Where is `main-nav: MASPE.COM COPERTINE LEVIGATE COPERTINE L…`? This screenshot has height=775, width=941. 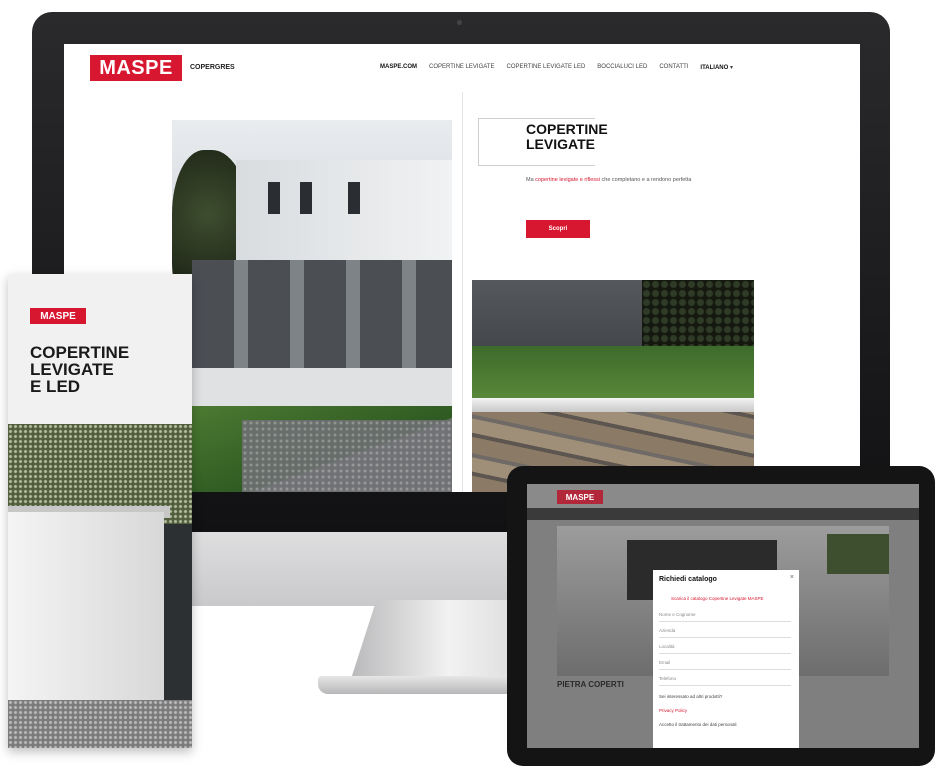
main-nav: MASPE.COM COPERTINE LEVIGATE COPERTINE L… is located at coordinates (556, 67).